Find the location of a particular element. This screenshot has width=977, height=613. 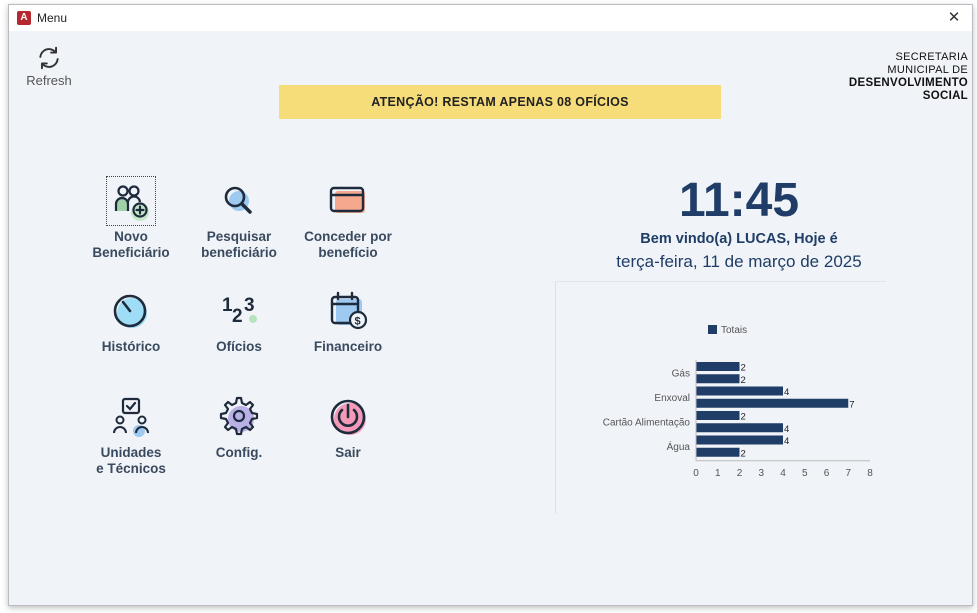

oficios-button: 1 2 3 Ofícios is located at coordinates (239, 322).